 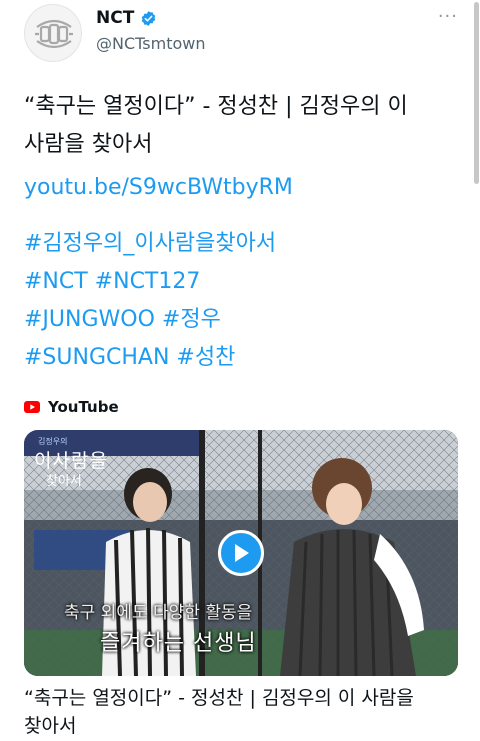 I want to click on hashtag-line: #JUNGWOO #정우, so click(x=150, y=320).